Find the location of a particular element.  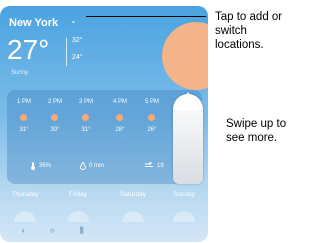

hour-time: 5 PM is located at coordinates (151, 102).